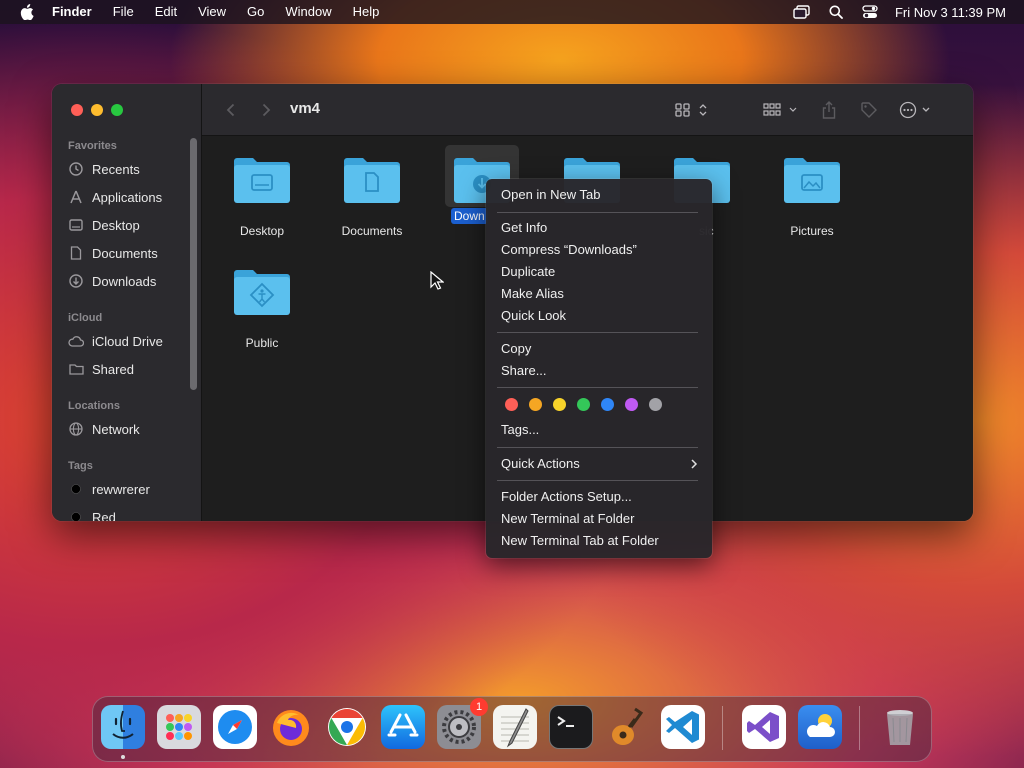  I want to click on sidebar-scrollbar, so click(193, 264).